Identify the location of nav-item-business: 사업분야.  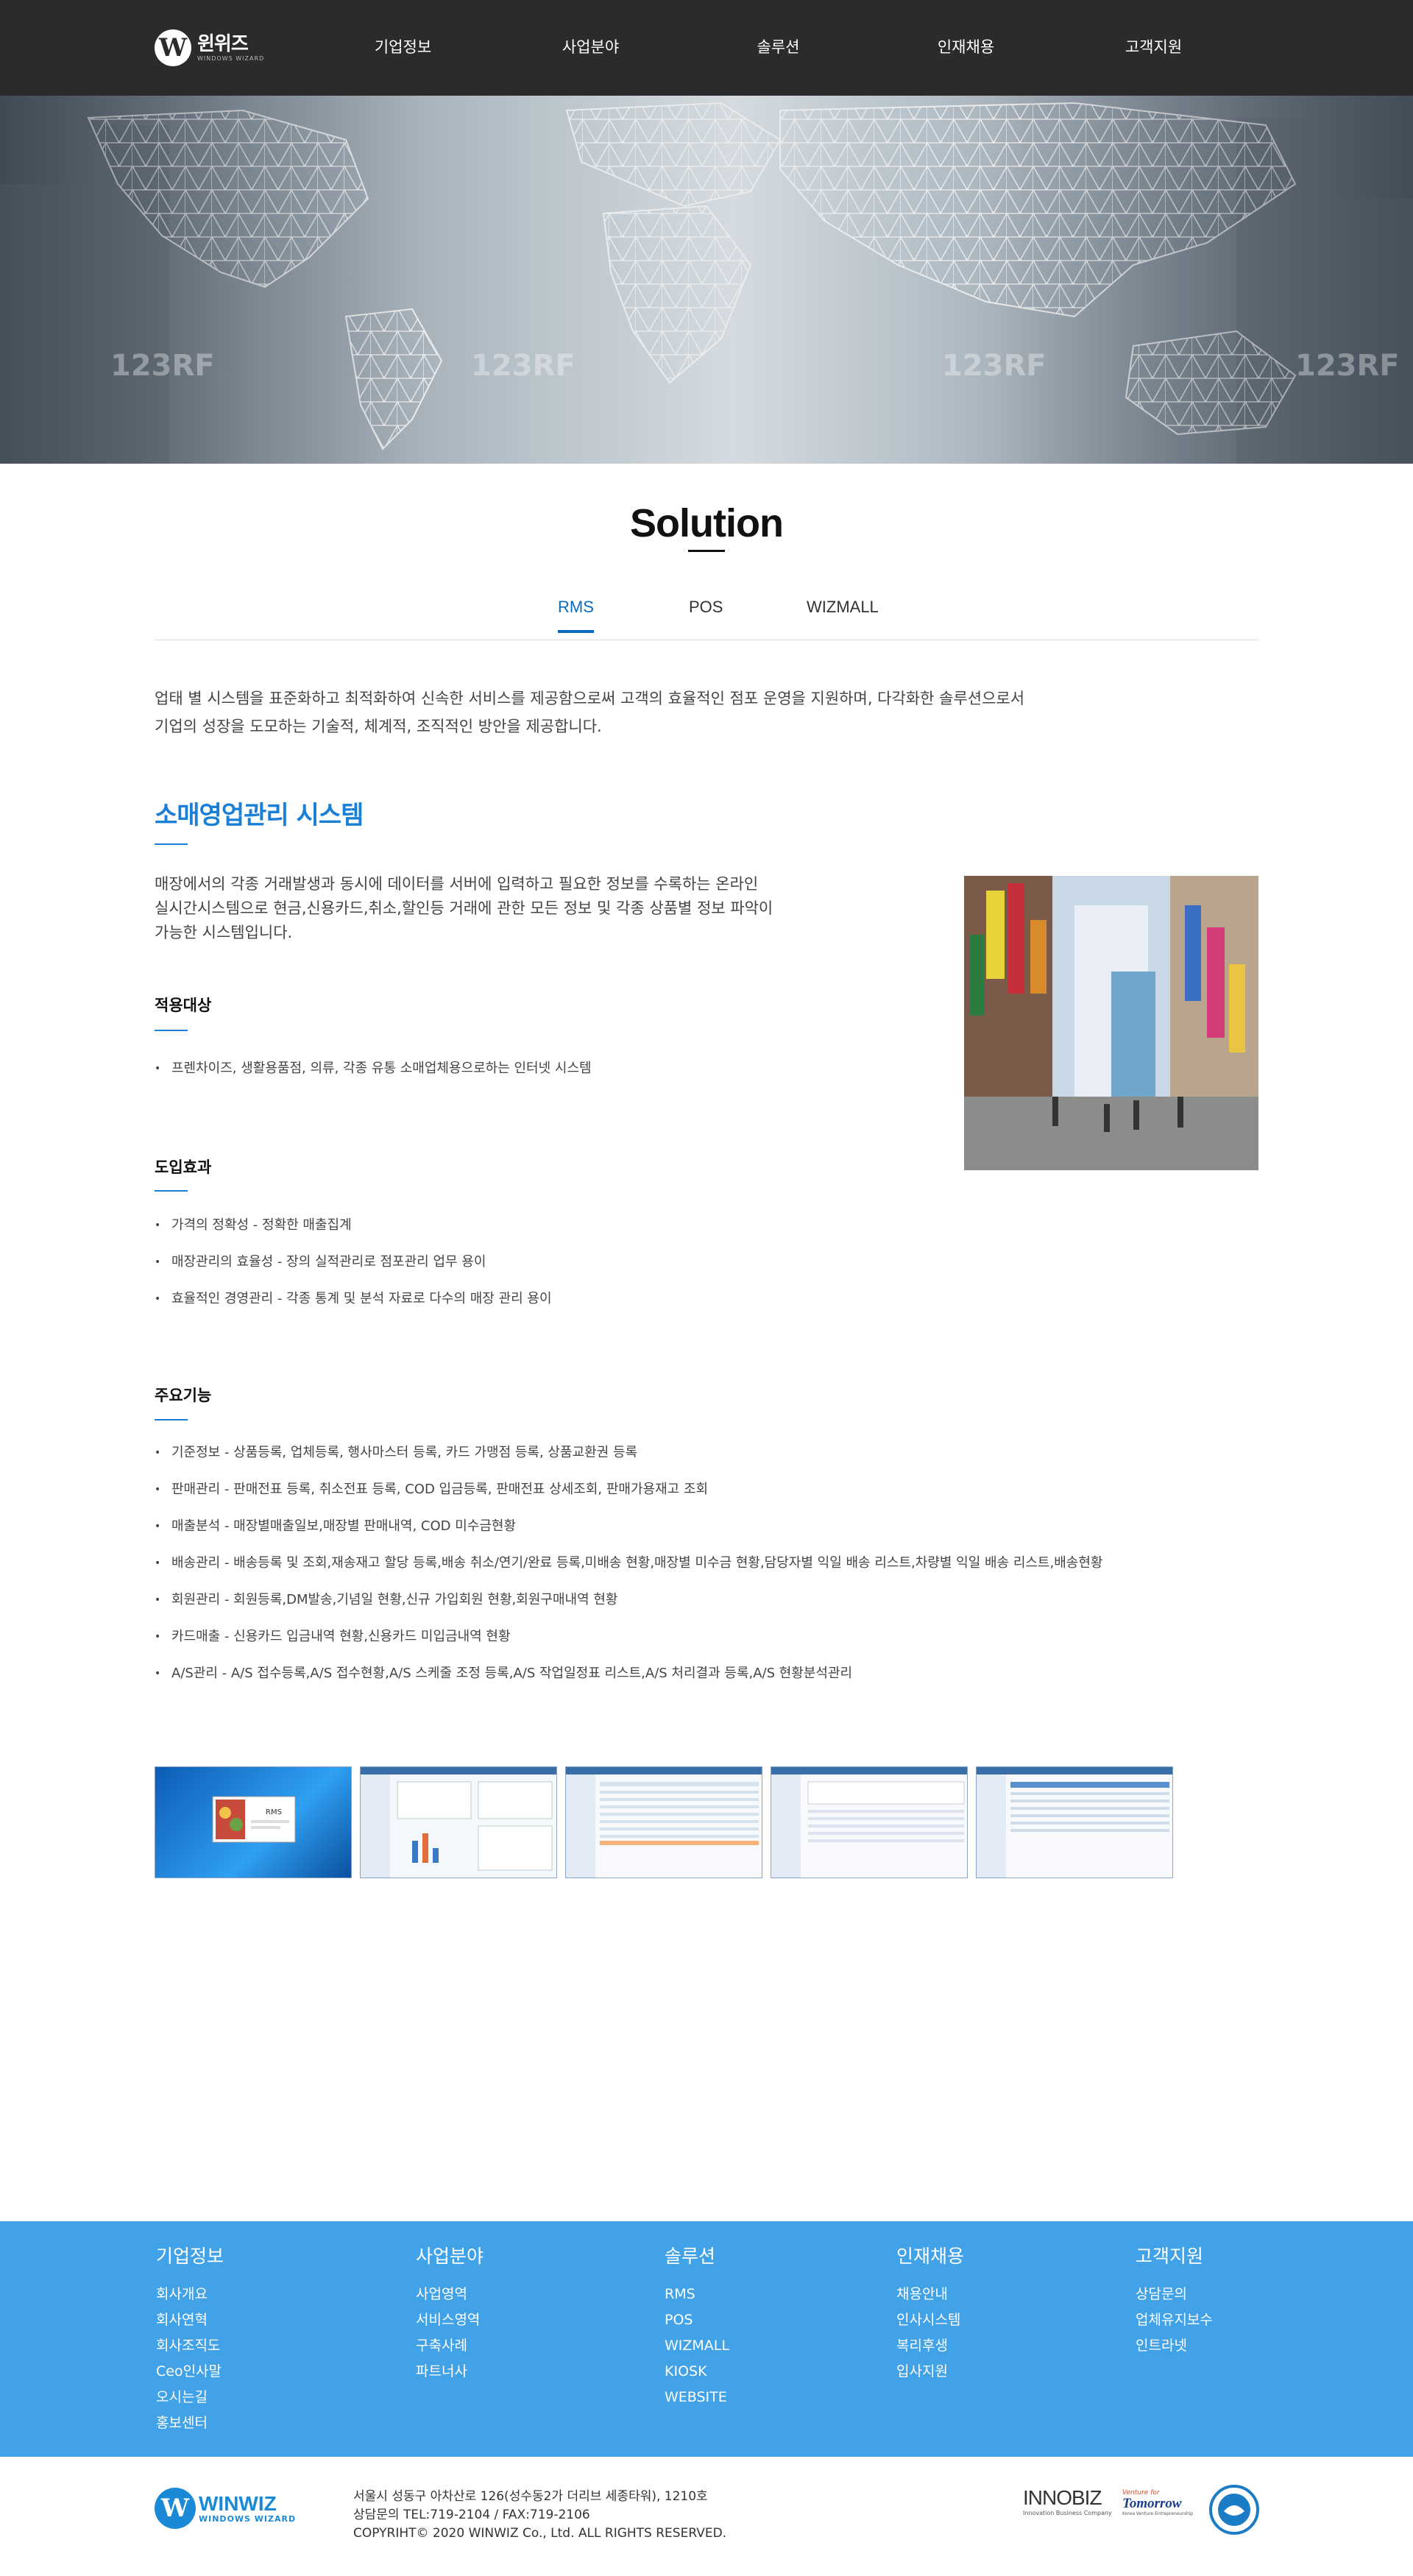
(590, 48).